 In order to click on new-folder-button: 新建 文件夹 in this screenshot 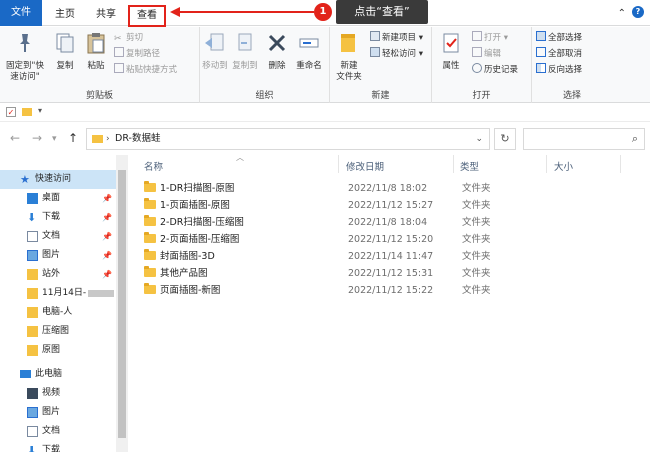, I will do `click(349, 57)`.